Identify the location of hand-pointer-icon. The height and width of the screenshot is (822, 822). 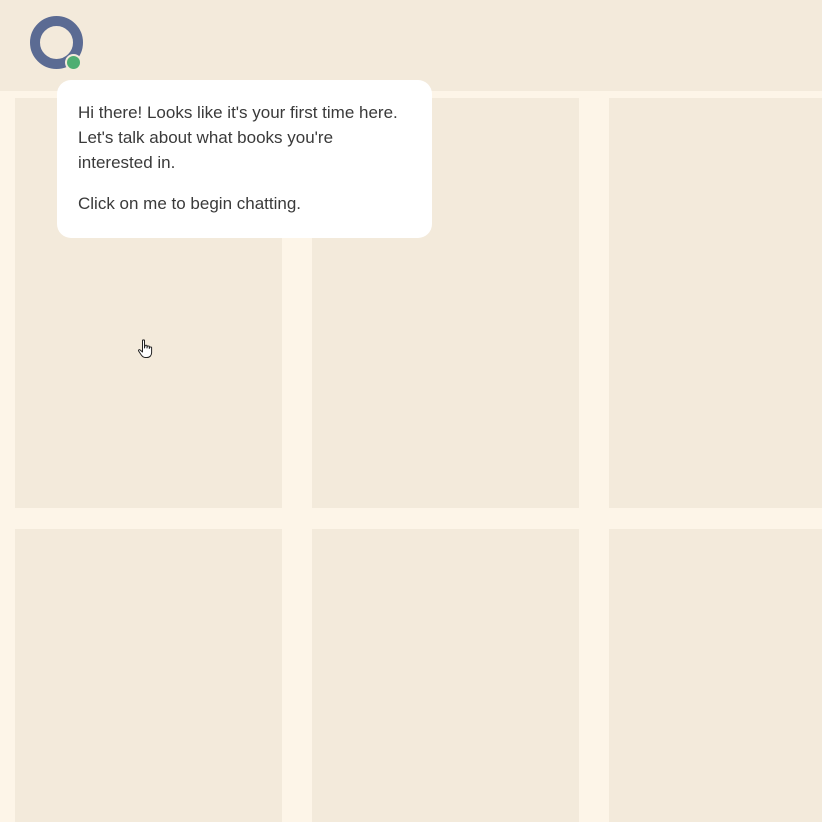
(145, 348).